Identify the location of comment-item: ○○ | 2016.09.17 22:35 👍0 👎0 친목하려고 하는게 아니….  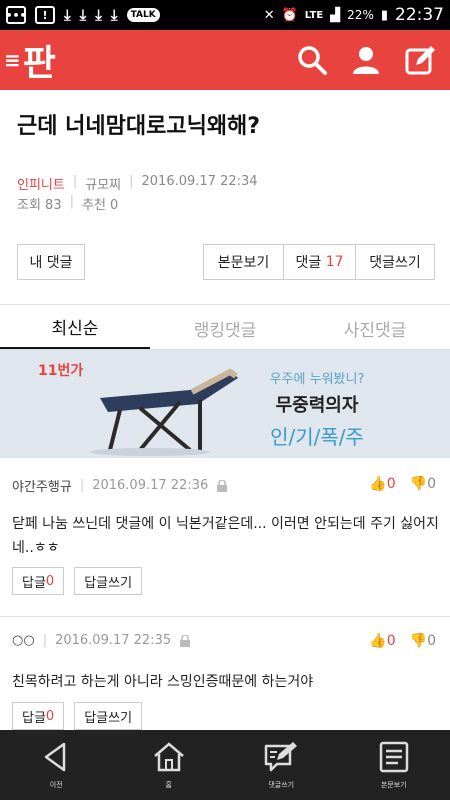
(225, 681).